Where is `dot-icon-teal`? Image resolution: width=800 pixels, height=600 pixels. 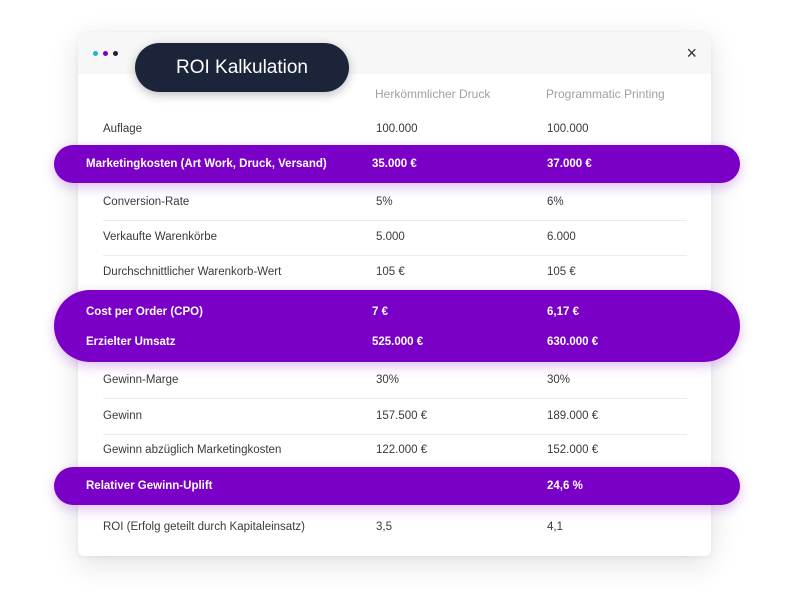 dot-icon-teal is located at coordinates (95, 53).